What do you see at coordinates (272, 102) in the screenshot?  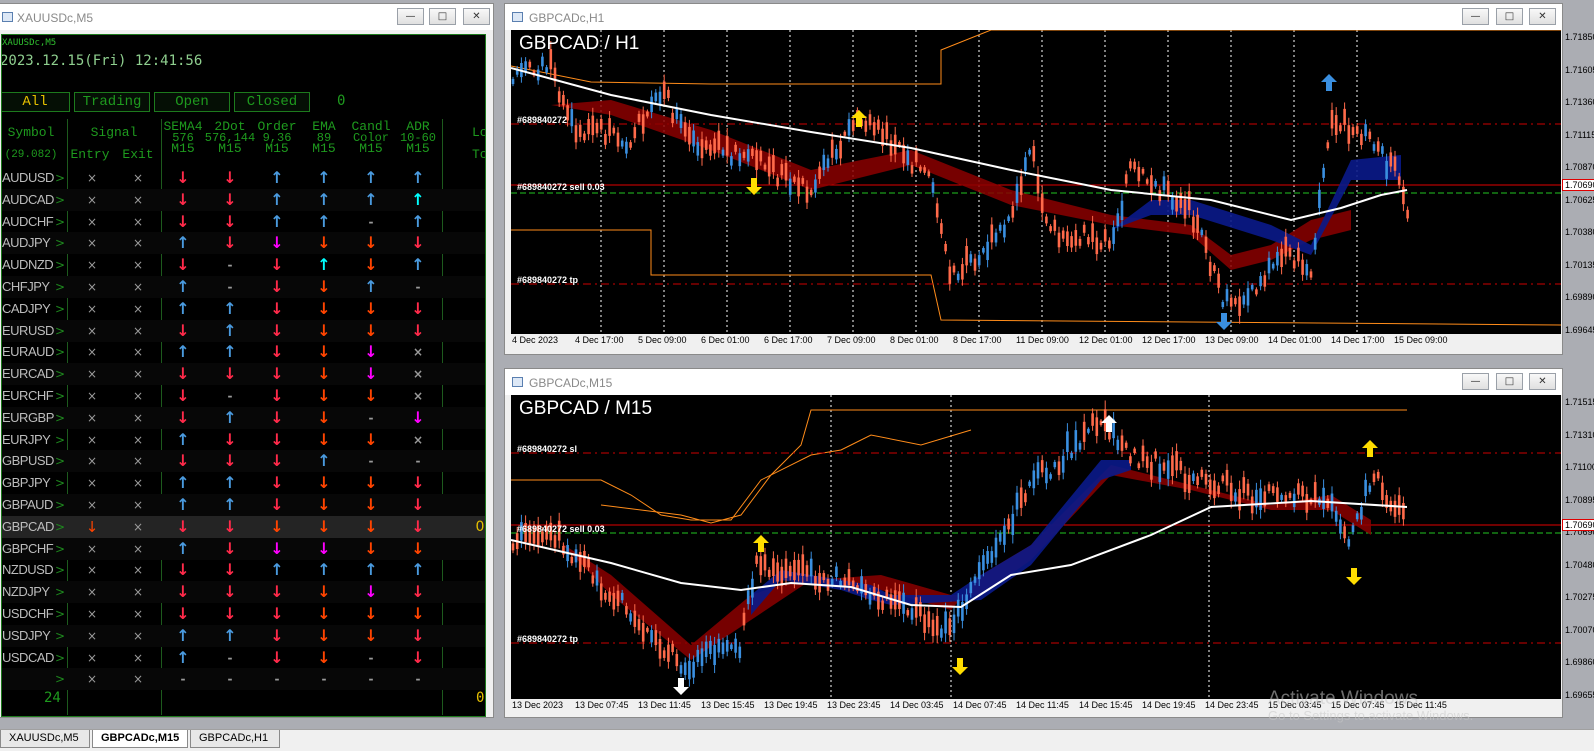 I see `filter-button-closed: Closed` at bounding box center [272, 102].